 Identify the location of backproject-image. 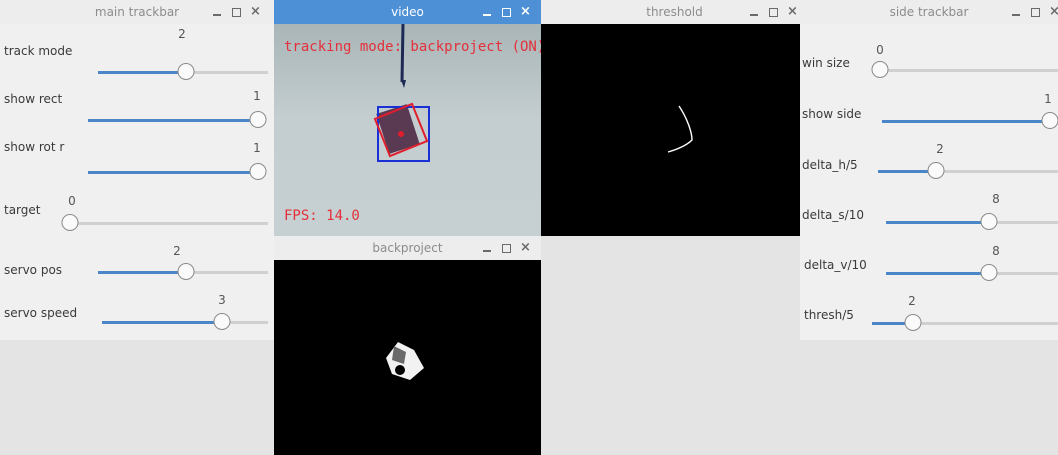
(407, 357).